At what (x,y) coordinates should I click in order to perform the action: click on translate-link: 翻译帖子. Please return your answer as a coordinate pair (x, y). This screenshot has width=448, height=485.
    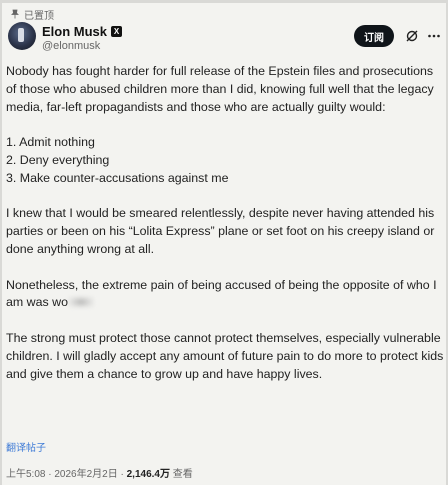
    Looking at the image, I should click on (26, 446).